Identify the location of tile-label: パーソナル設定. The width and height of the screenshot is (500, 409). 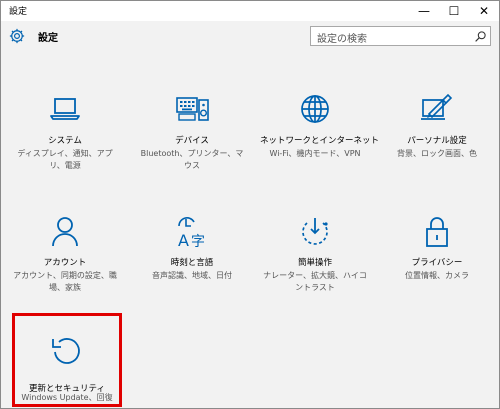
(437, 141).